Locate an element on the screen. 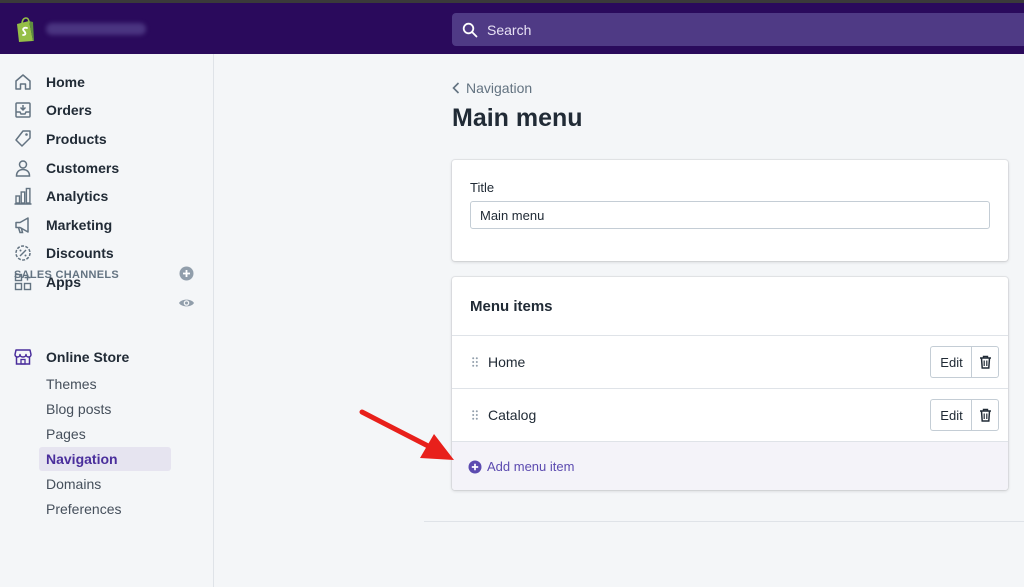  search-placeholder: Search is located at coordinates (509, 29).